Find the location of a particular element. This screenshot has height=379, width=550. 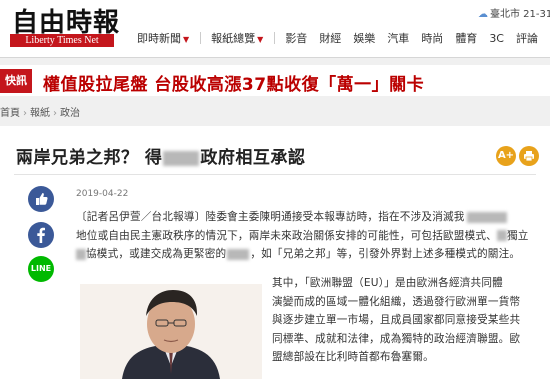

cloud-sun-icon: ☁ is located at coordinates (483, 14).